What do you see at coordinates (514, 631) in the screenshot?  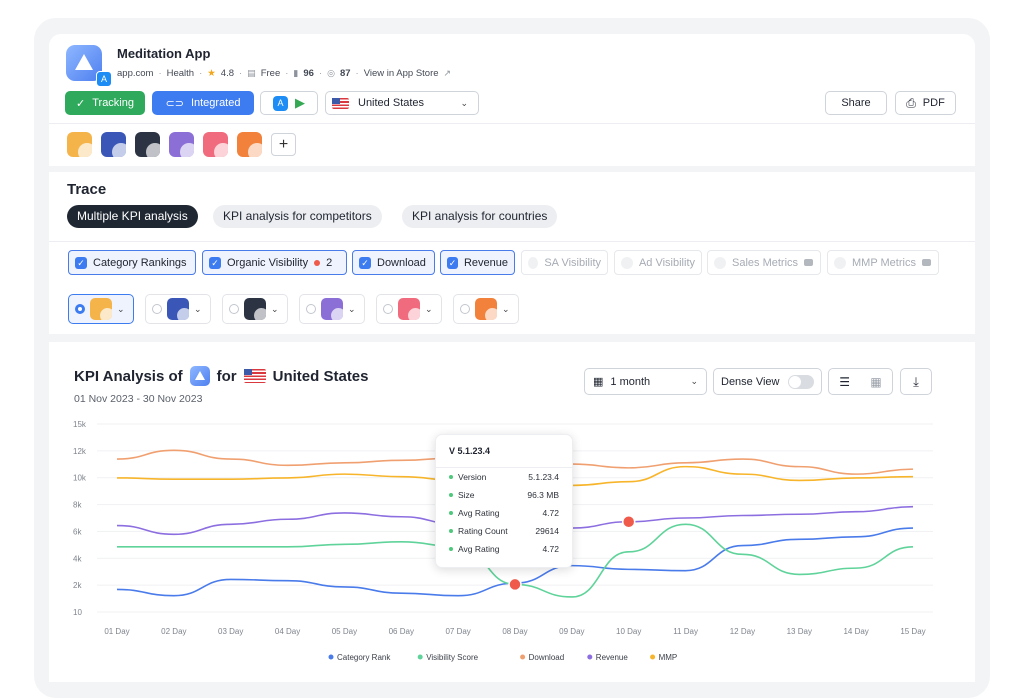 I see `x-tick-label: 08 Day` at bounding box center [514, 631].